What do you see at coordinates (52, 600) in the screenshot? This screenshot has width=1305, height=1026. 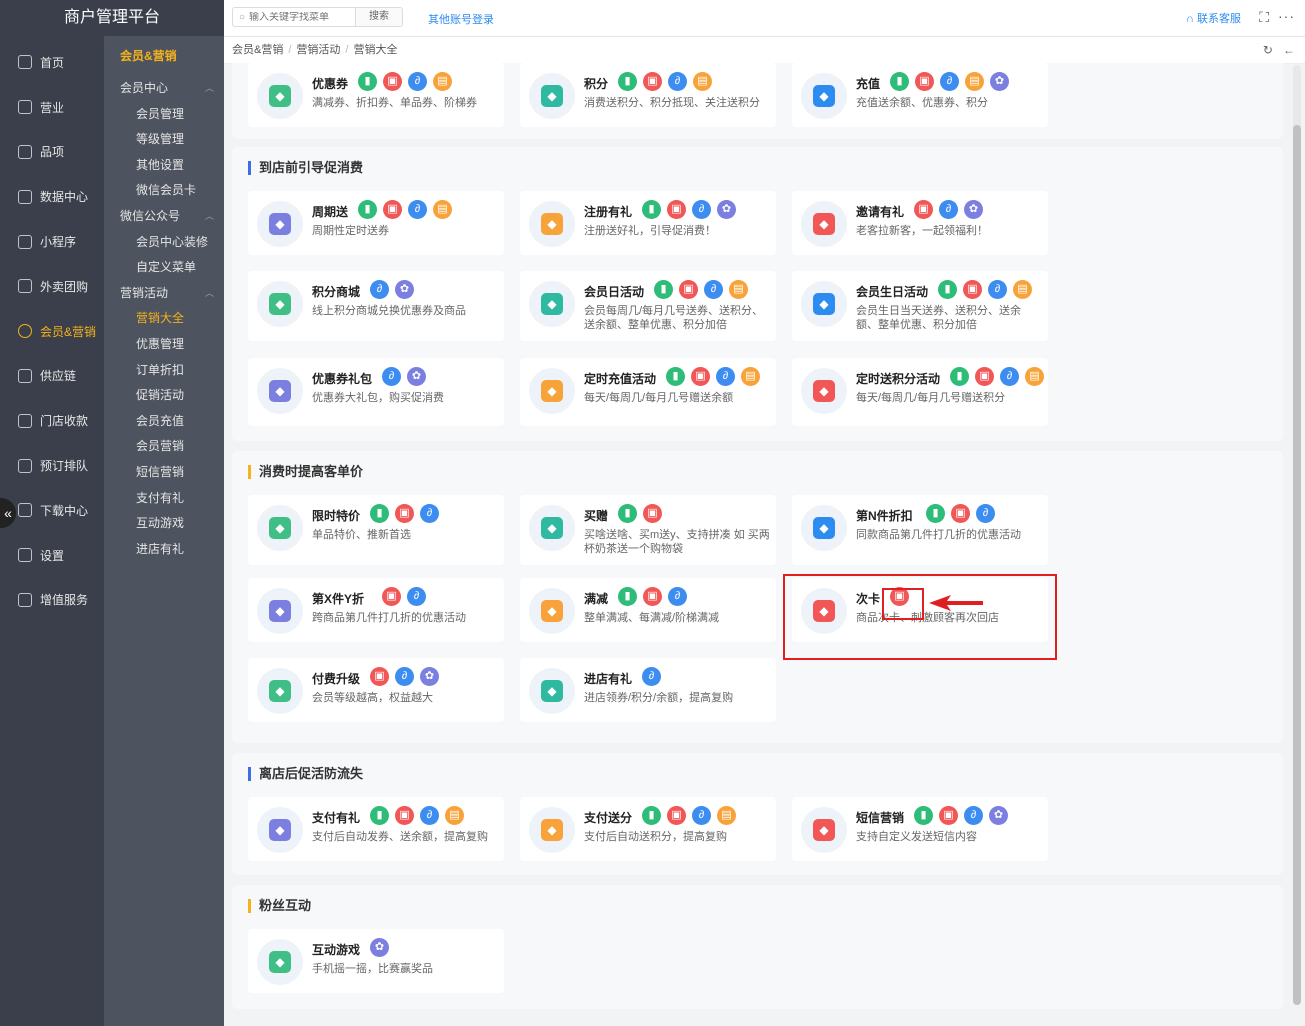 I see `nav-item: 增值服务` at bounding box center [52, 600].